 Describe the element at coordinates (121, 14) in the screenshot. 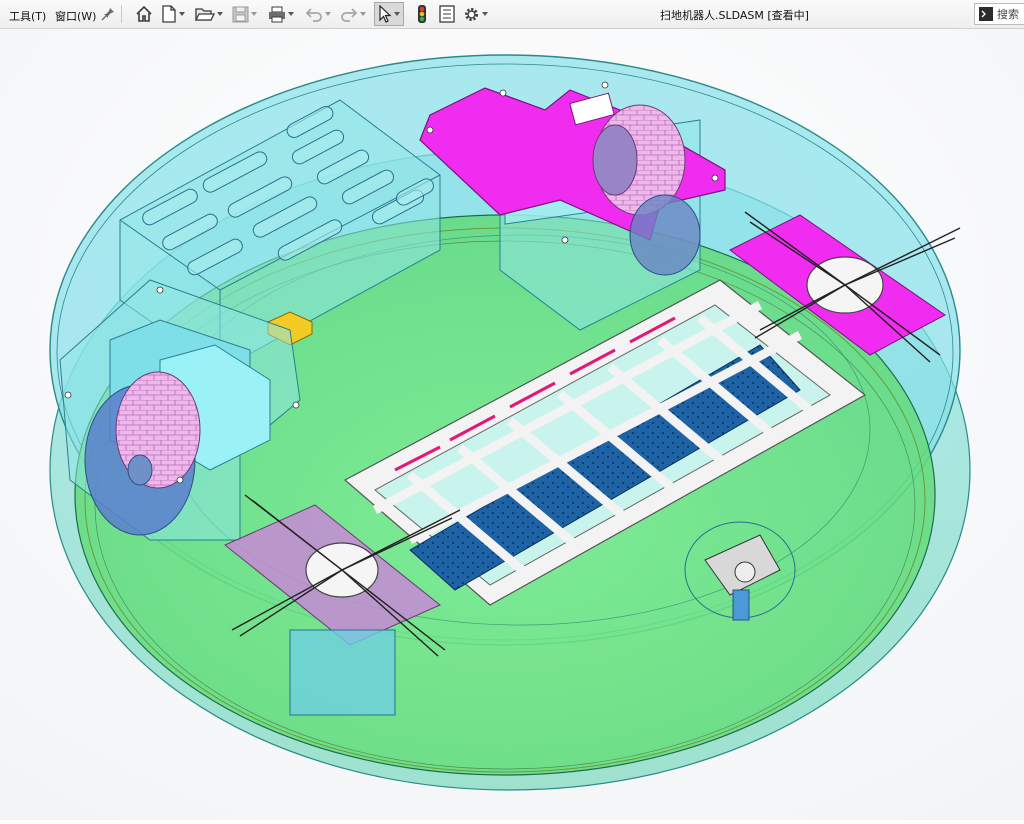

I see `toolbar-separator` at that location.